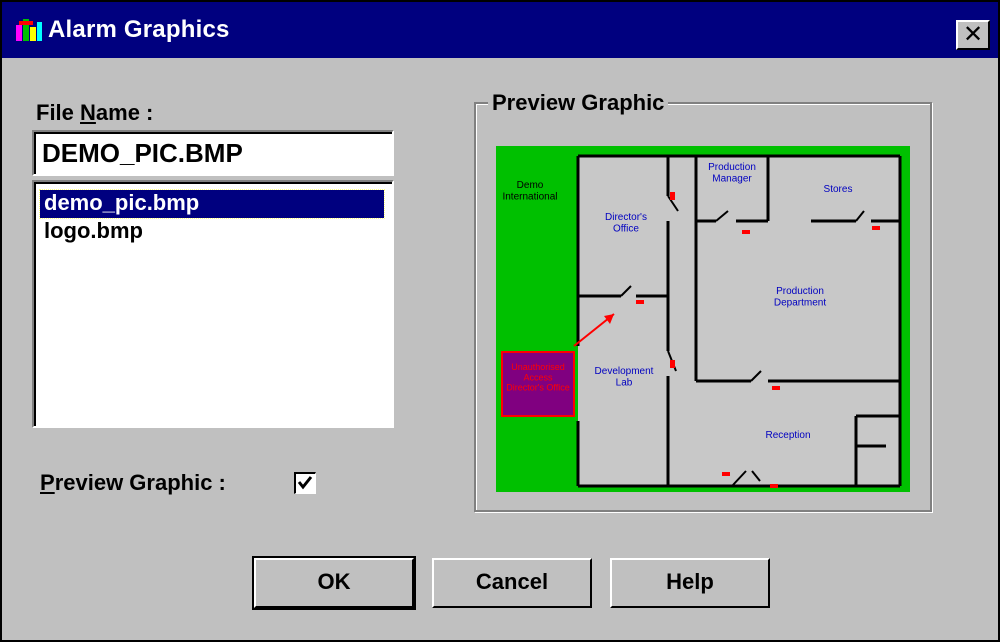 Image resolution: width=1000 pixels, height=642 pixels. Describe the element at coordinates (838, 189) in the screenshot. I see `room-label-stores: Stores` at that location.